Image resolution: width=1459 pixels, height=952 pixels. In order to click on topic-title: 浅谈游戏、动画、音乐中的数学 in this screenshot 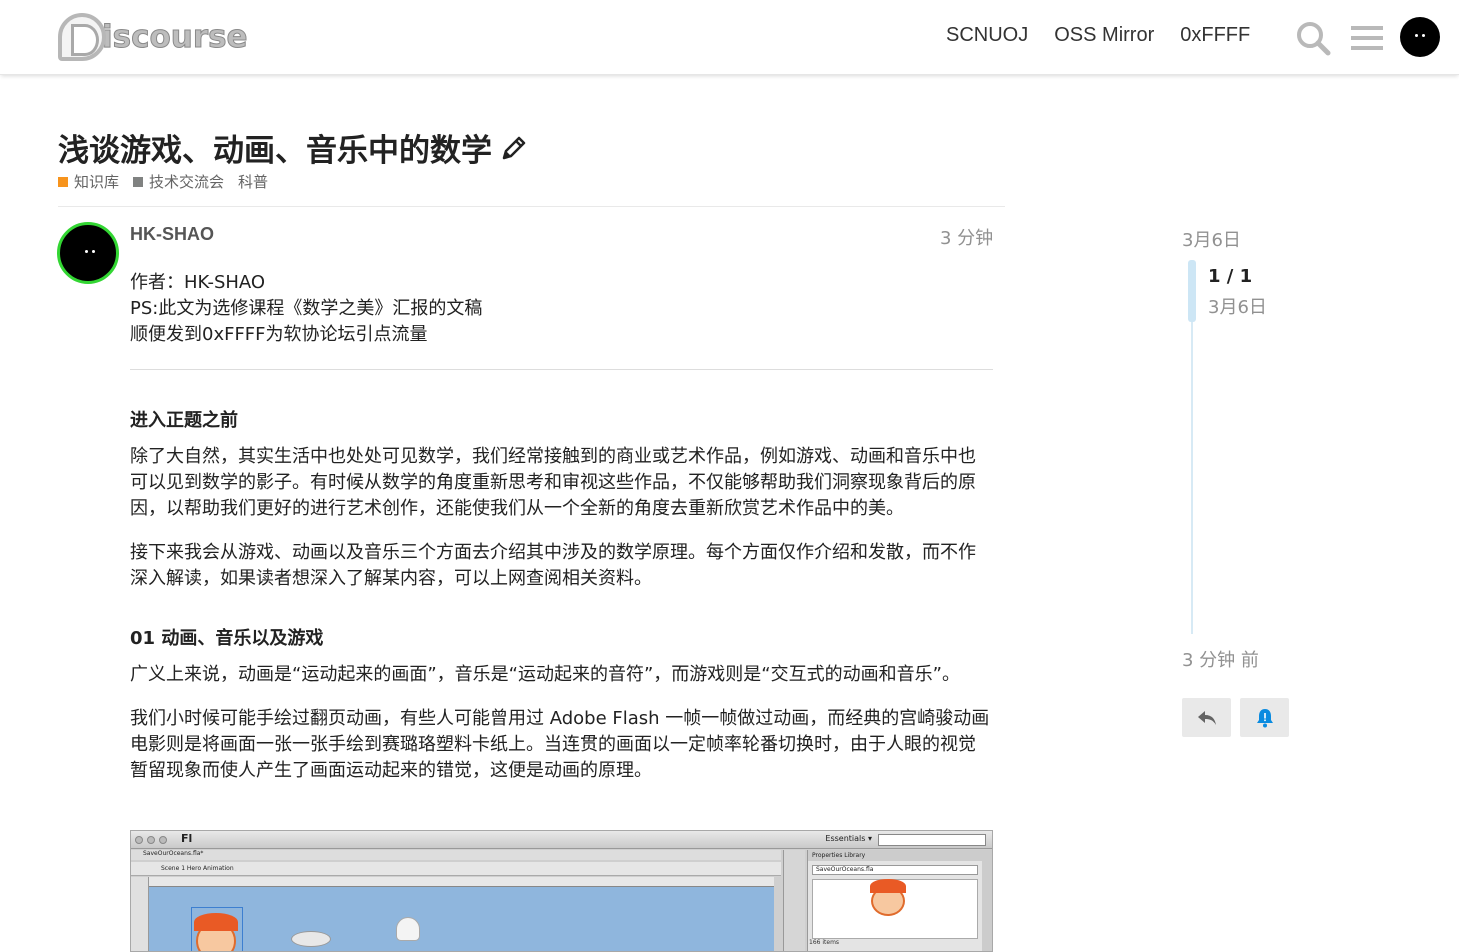, I will do `click(293, 147)`.